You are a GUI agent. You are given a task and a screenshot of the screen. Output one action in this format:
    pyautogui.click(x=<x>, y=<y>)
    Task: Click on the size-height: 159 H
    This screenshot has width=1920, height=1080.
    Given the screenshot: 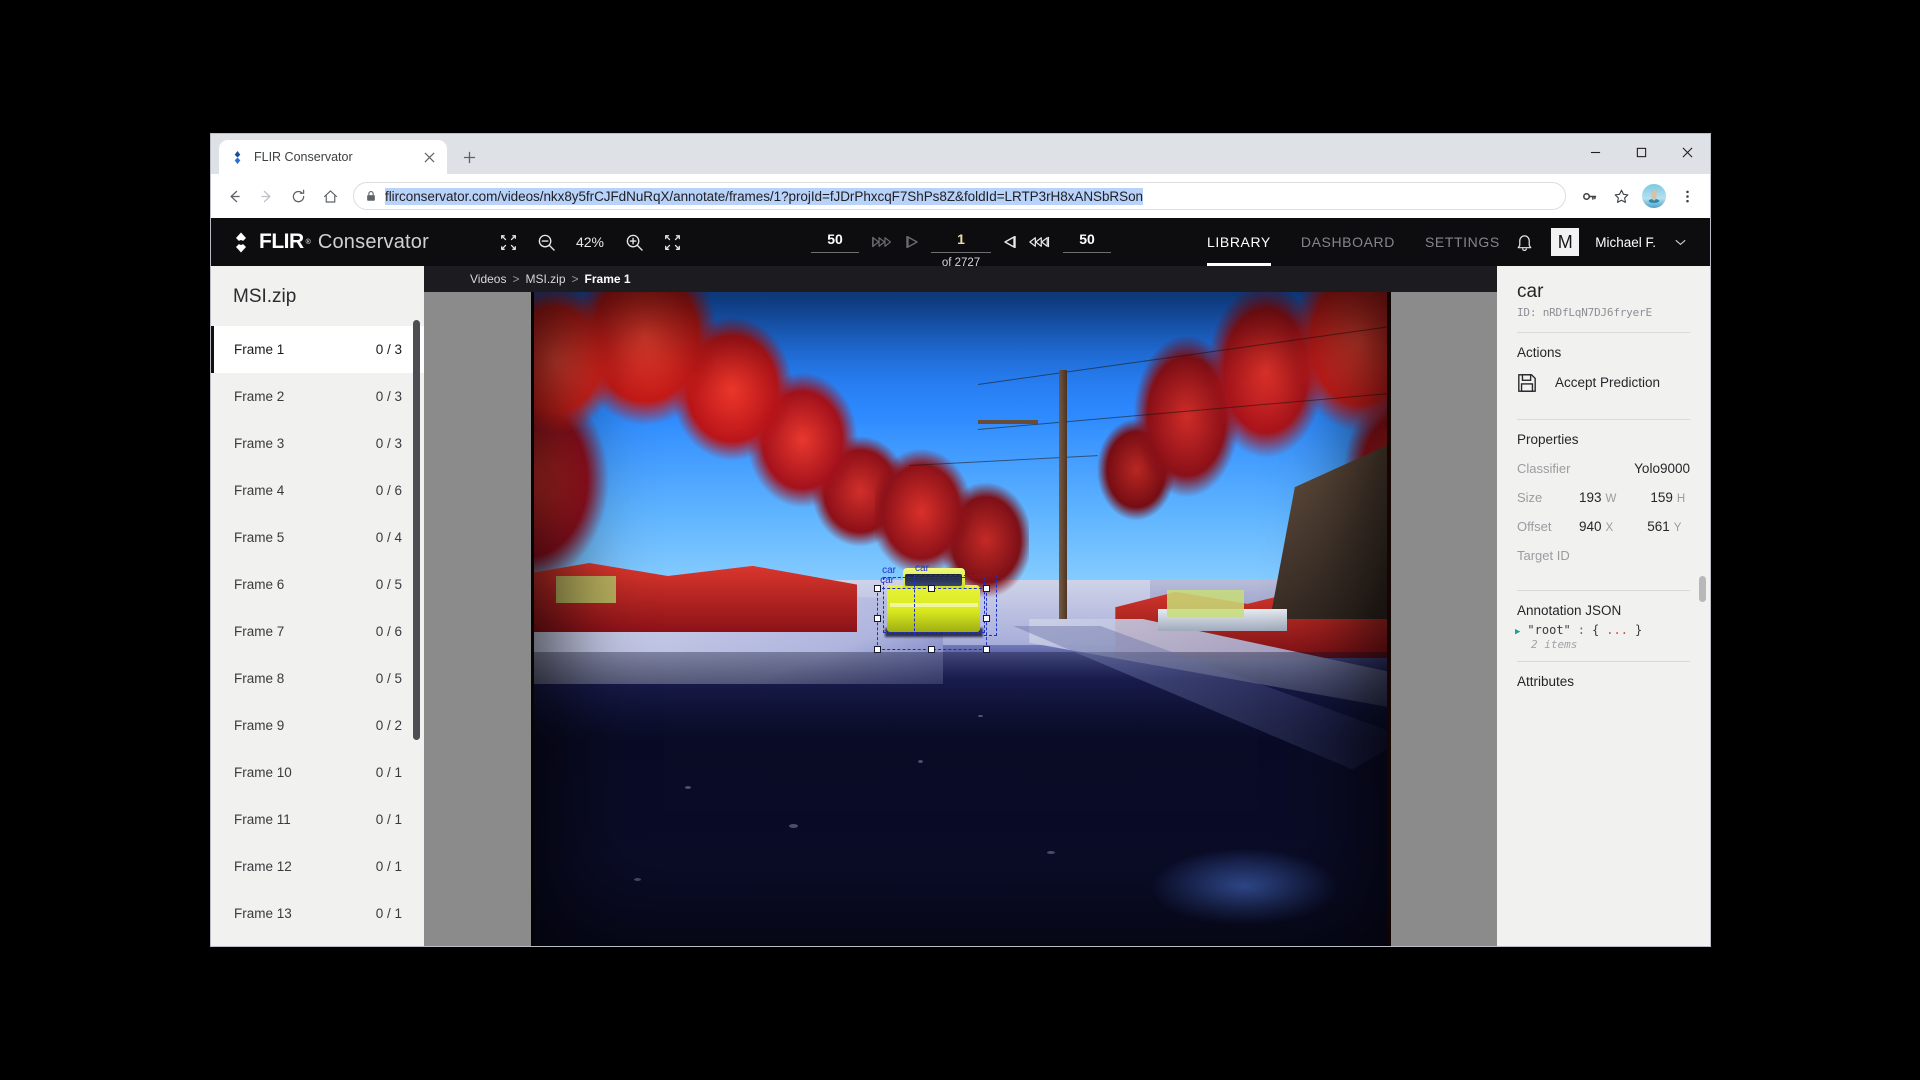 What is the action you would take?
    pyautogui.click(x=1667, y=497)
    